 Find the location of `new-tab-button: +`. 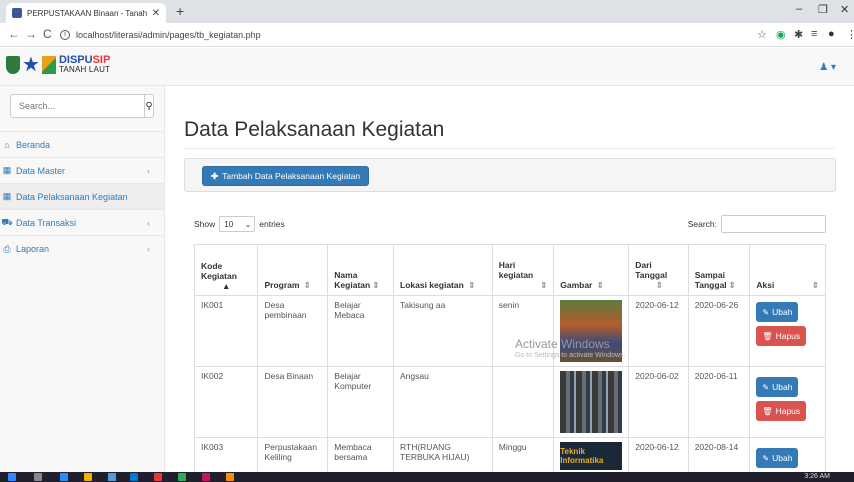

new-tab-button: + is located at coordinates (180, 11).